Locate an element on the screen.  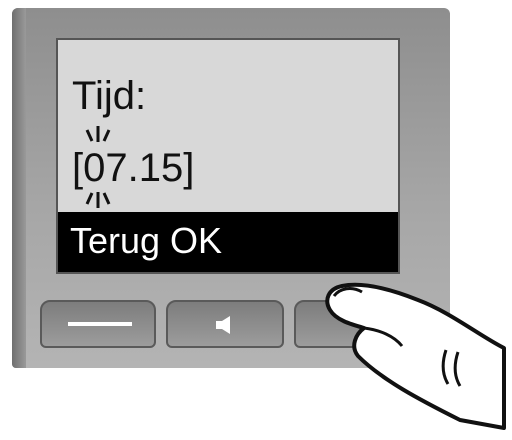
speaker-icon is located at coordinates (223, 325).